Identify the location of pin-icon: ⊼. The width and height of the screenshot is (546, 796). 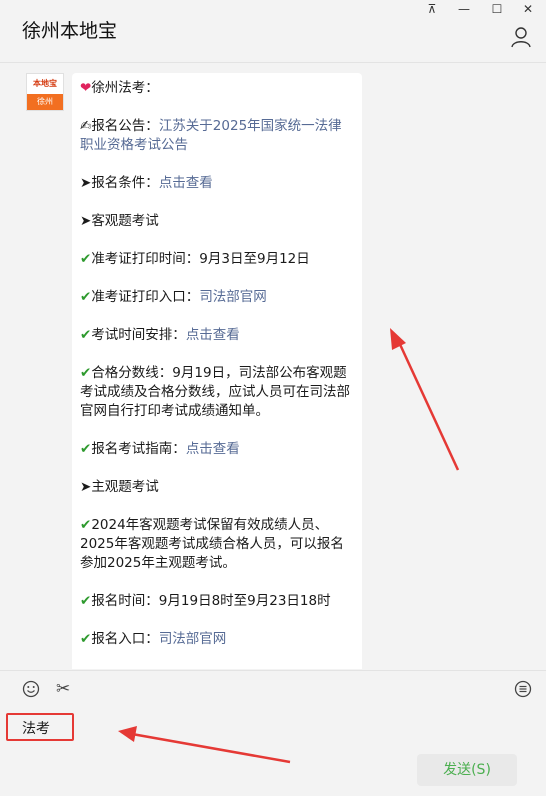
(432, 9).